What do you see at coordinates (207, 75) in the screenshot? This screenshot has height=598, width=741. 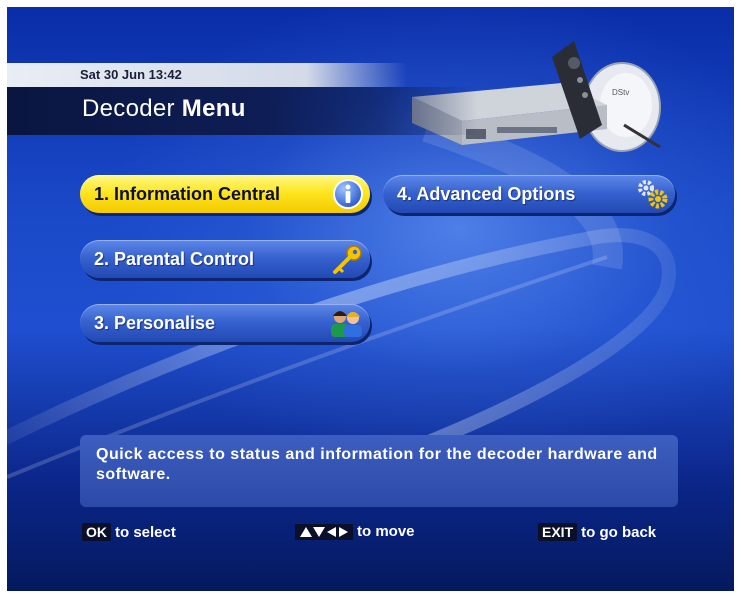 I see `date-bar` at bounding box center [207, 75].